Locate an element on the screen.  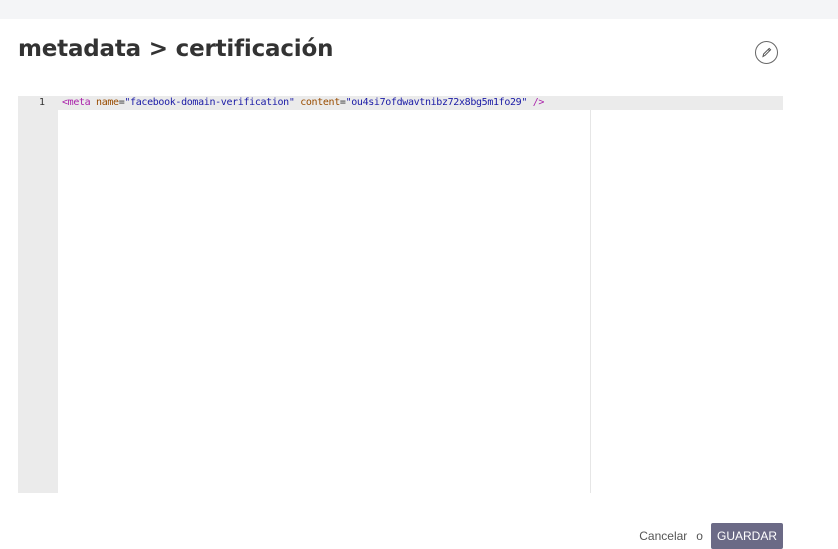
line-number: 1 is located at coordinates (41, 102).